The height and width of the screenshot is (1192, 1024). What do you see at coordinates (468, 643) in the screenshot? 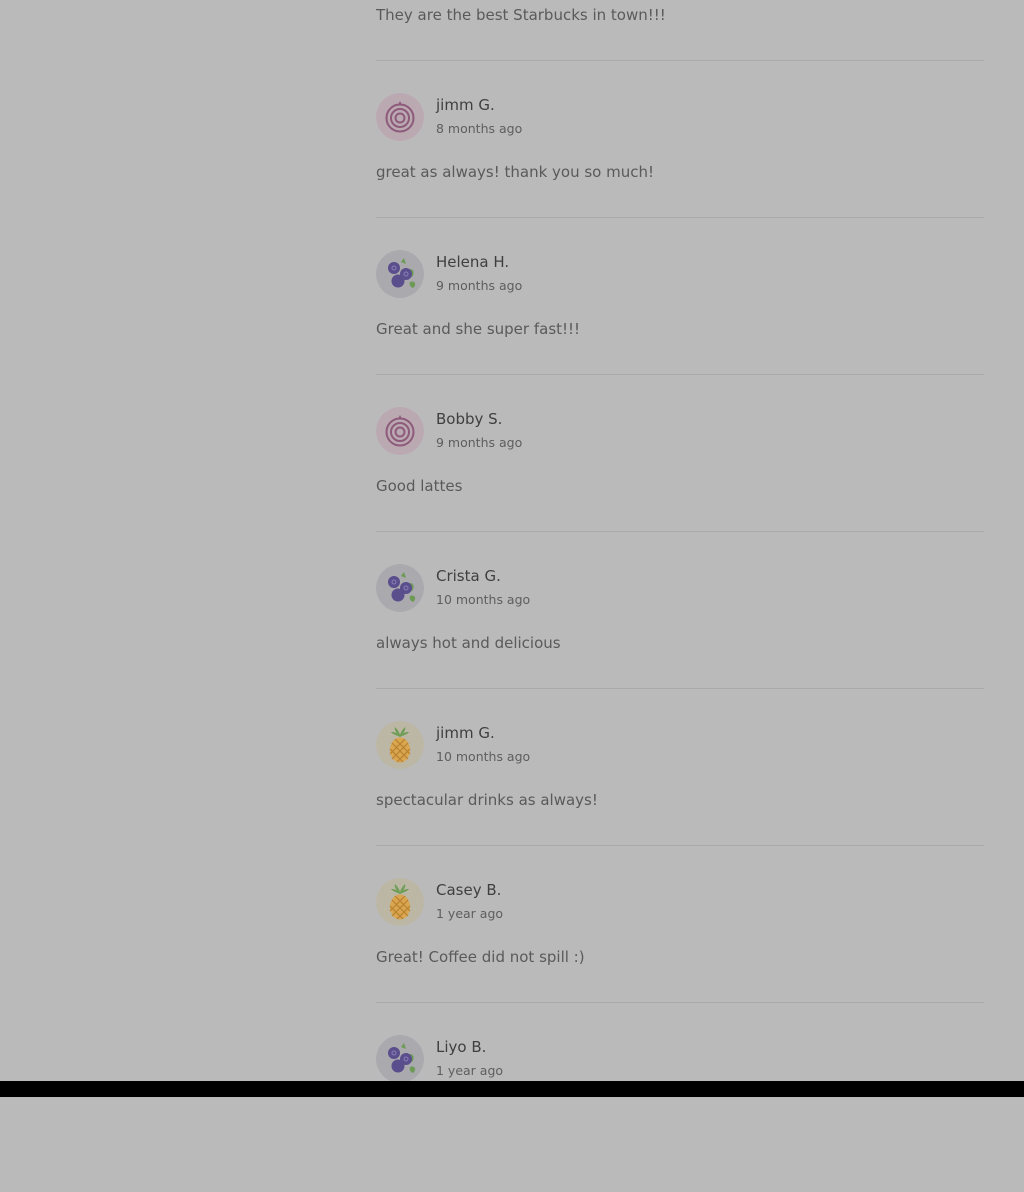
I see `review-comment: always hot and delicious` at bounding box center [468, 643].